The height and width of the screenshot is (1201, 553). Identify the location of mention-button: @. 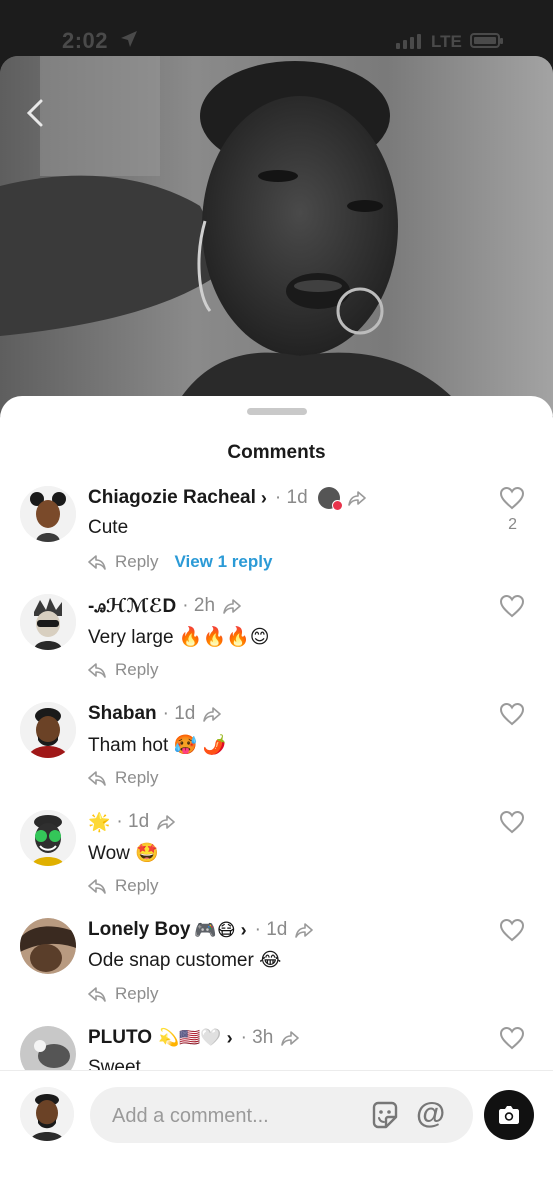
(430, 1114).